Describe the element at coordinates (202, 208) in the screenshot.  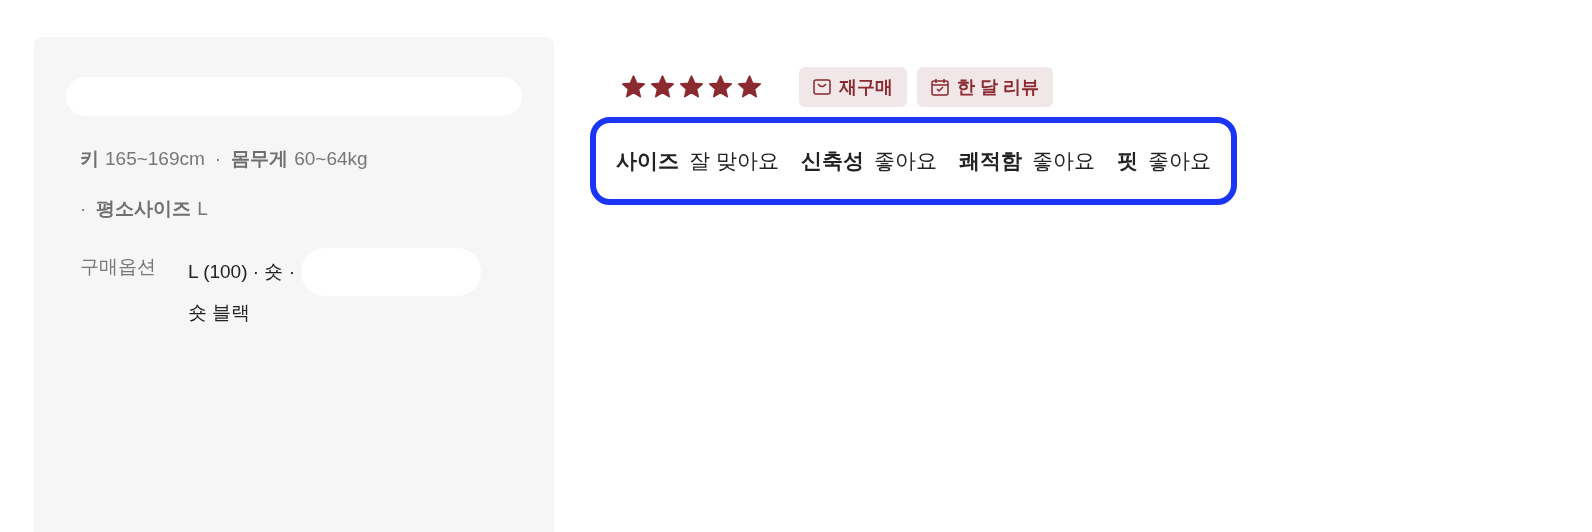
I see `stat-value: L` at that location.